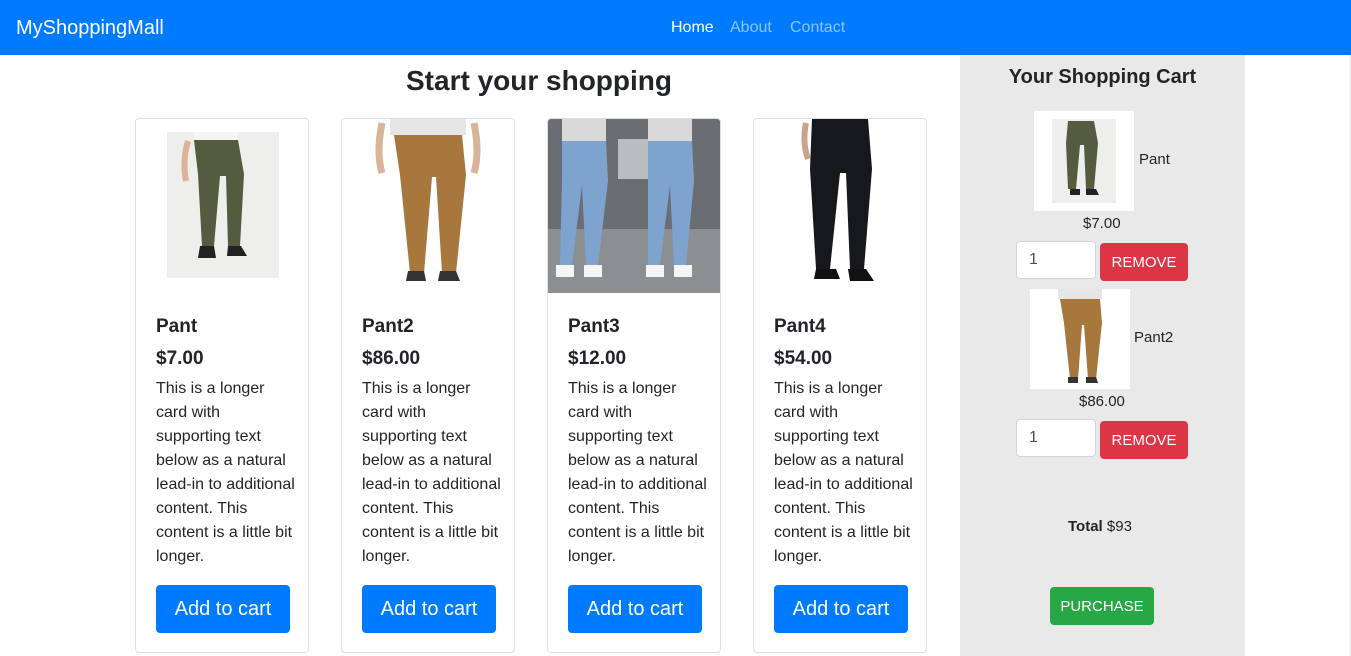 Image resolution: width=1351 pixels, height=656 pixels. What do you see at coordinates (180, 358) in the screenshot?
I see `product-price: $7.00` at bounding box center [180, 358].